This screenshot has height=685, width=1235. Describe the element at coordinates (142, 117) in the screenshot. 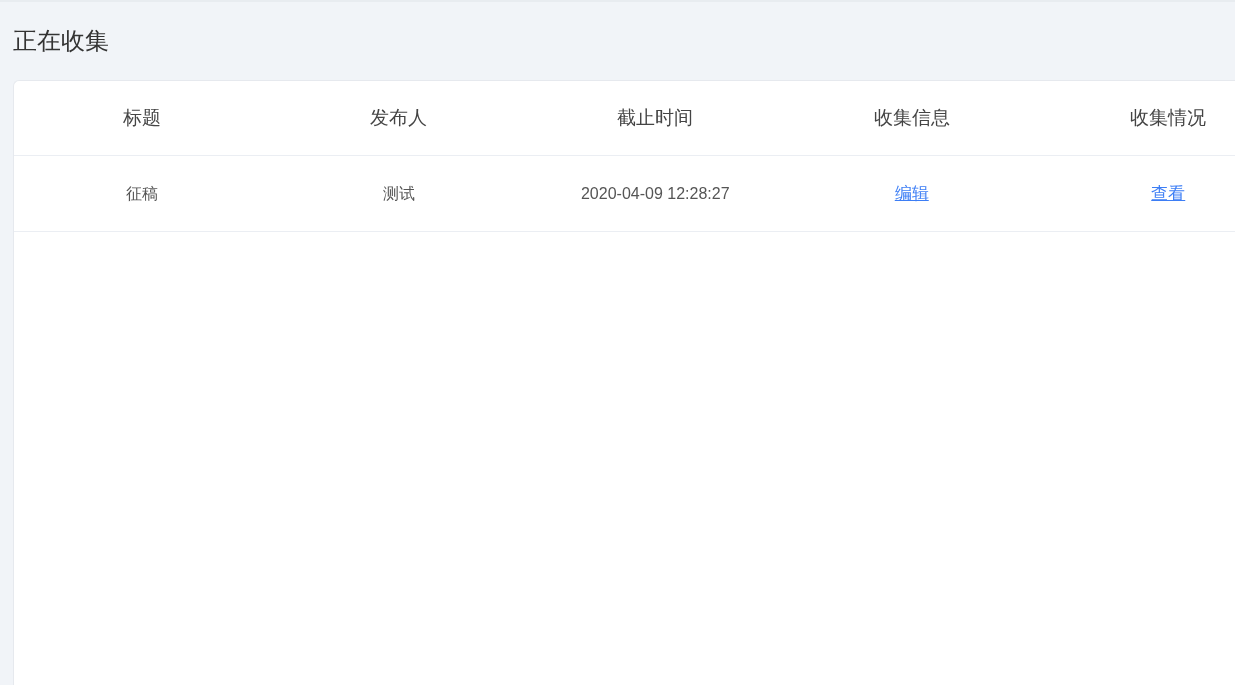

I see `column-header: 标题` at that location.